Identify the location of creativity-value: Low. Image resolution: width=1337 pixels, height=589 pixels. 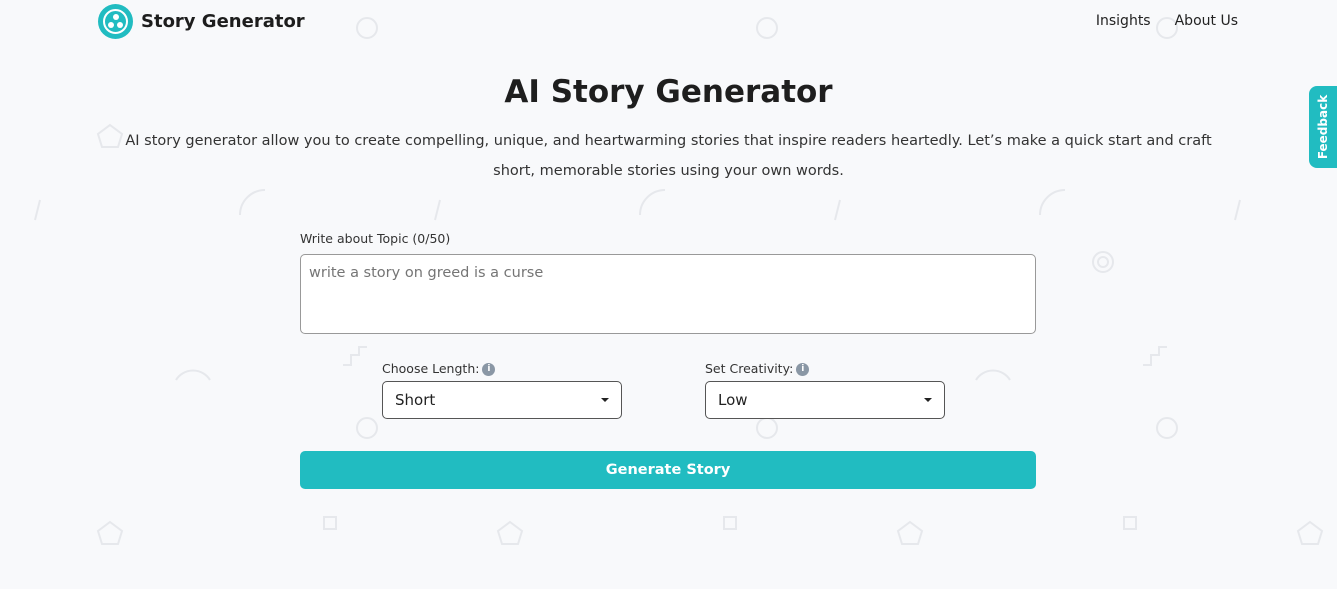
(733, 400).